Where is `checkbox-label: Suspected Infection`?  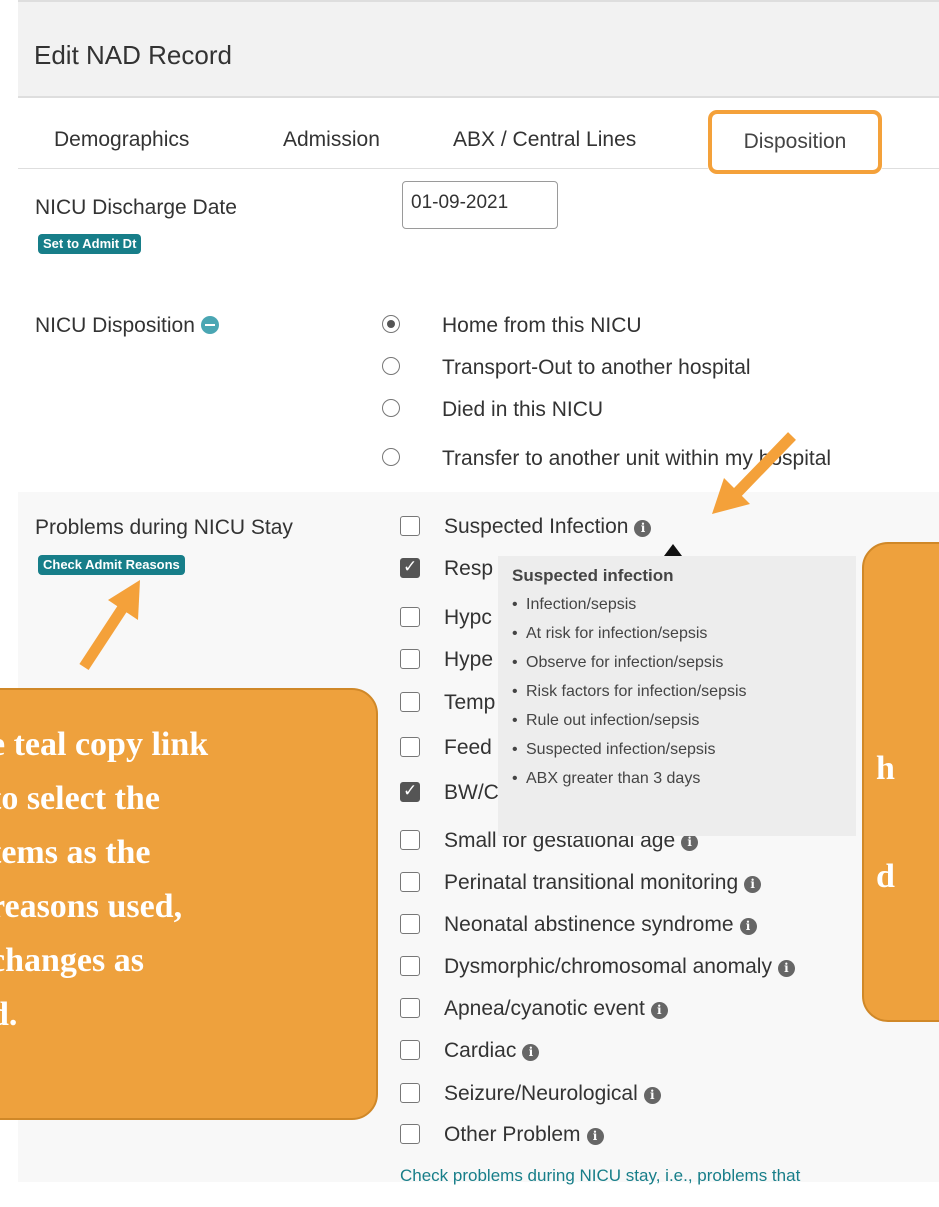
checkbox-label: Suspected Infection is located at coordinates (536, 526).